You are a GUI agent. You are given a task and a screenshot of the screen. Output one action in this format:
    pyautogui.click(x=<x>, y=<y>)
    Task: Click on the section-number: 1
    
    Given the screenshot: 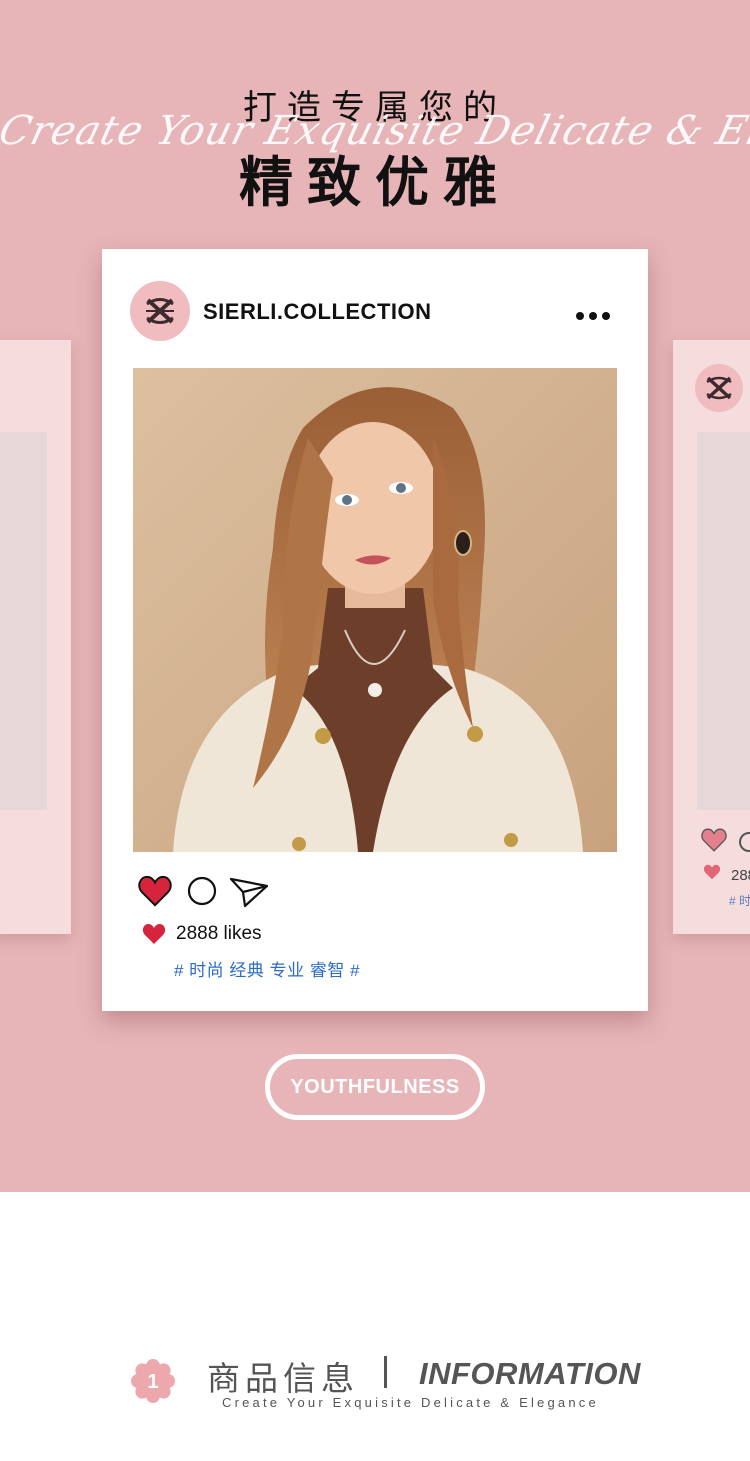 What is the action you would take?
    pyautogui.click(x=152, y=1382)
    